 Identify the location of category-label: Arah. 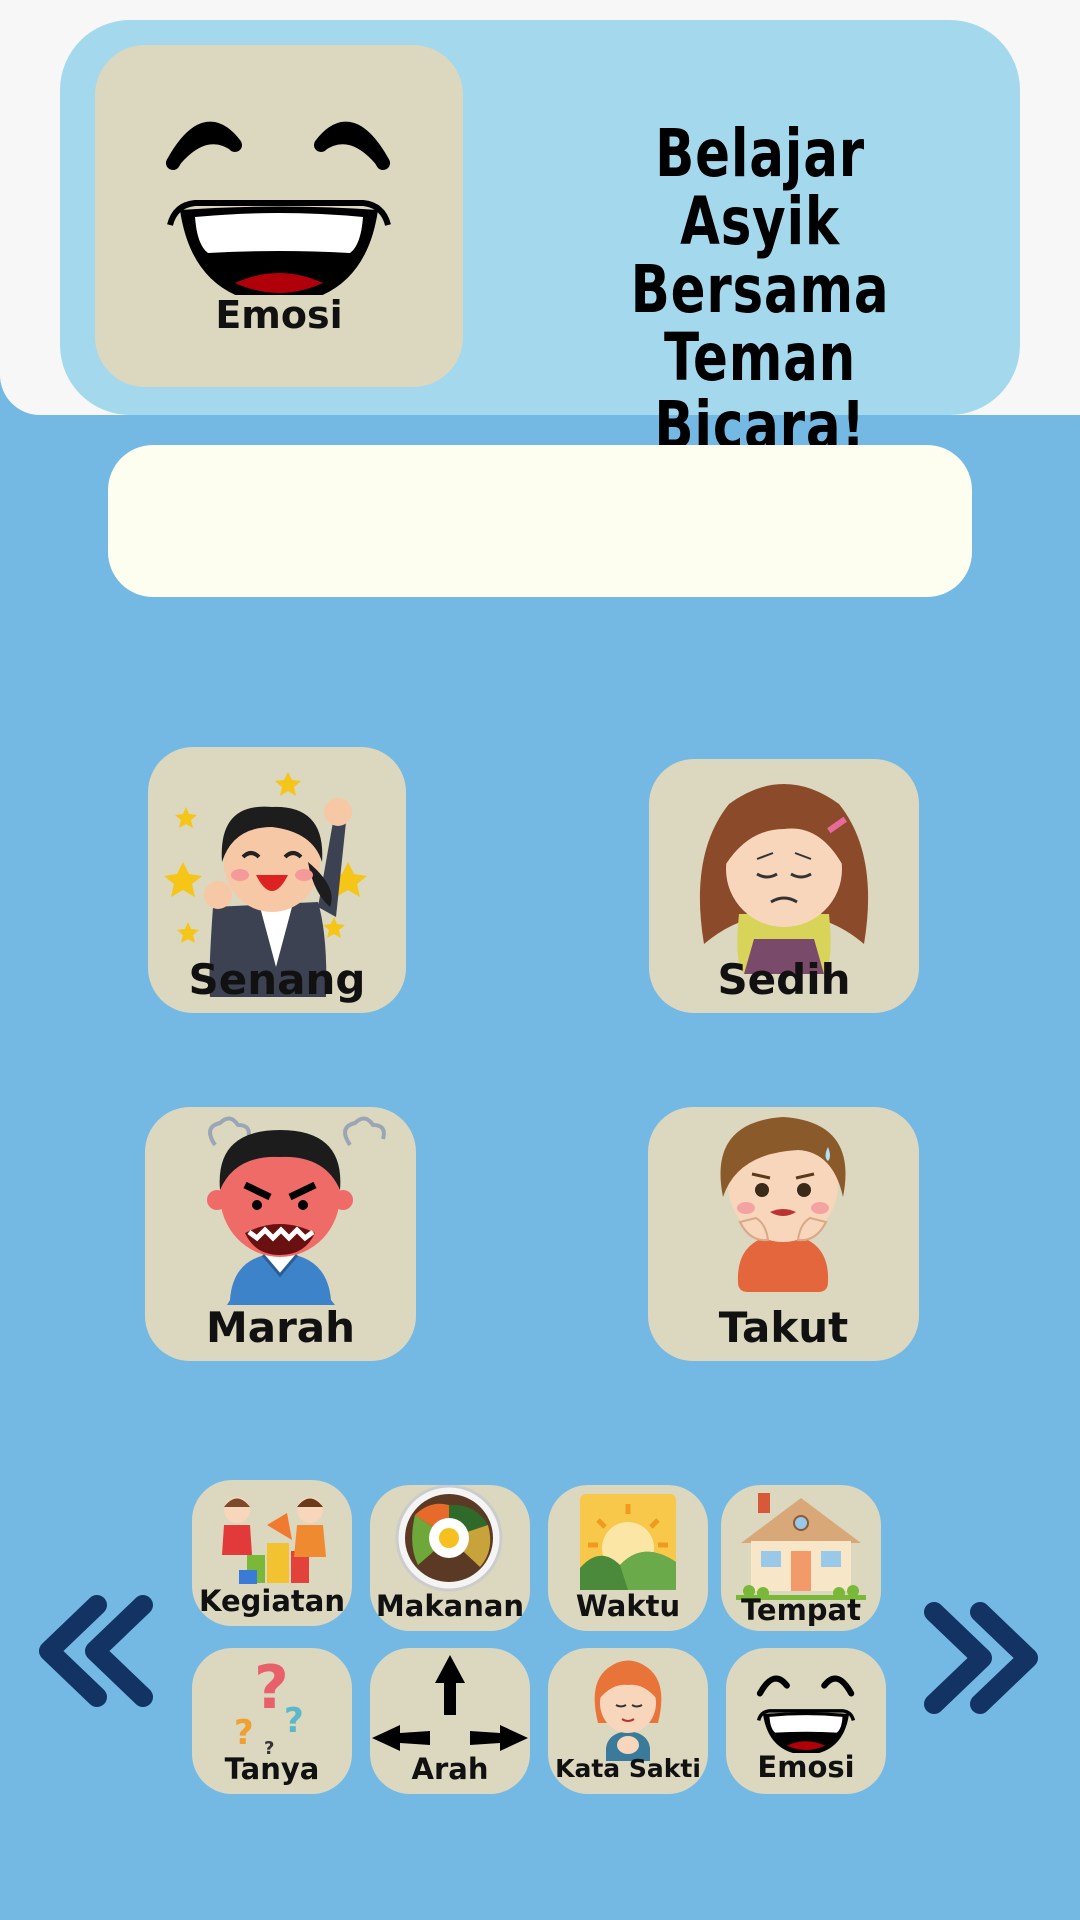
(450, 1769).